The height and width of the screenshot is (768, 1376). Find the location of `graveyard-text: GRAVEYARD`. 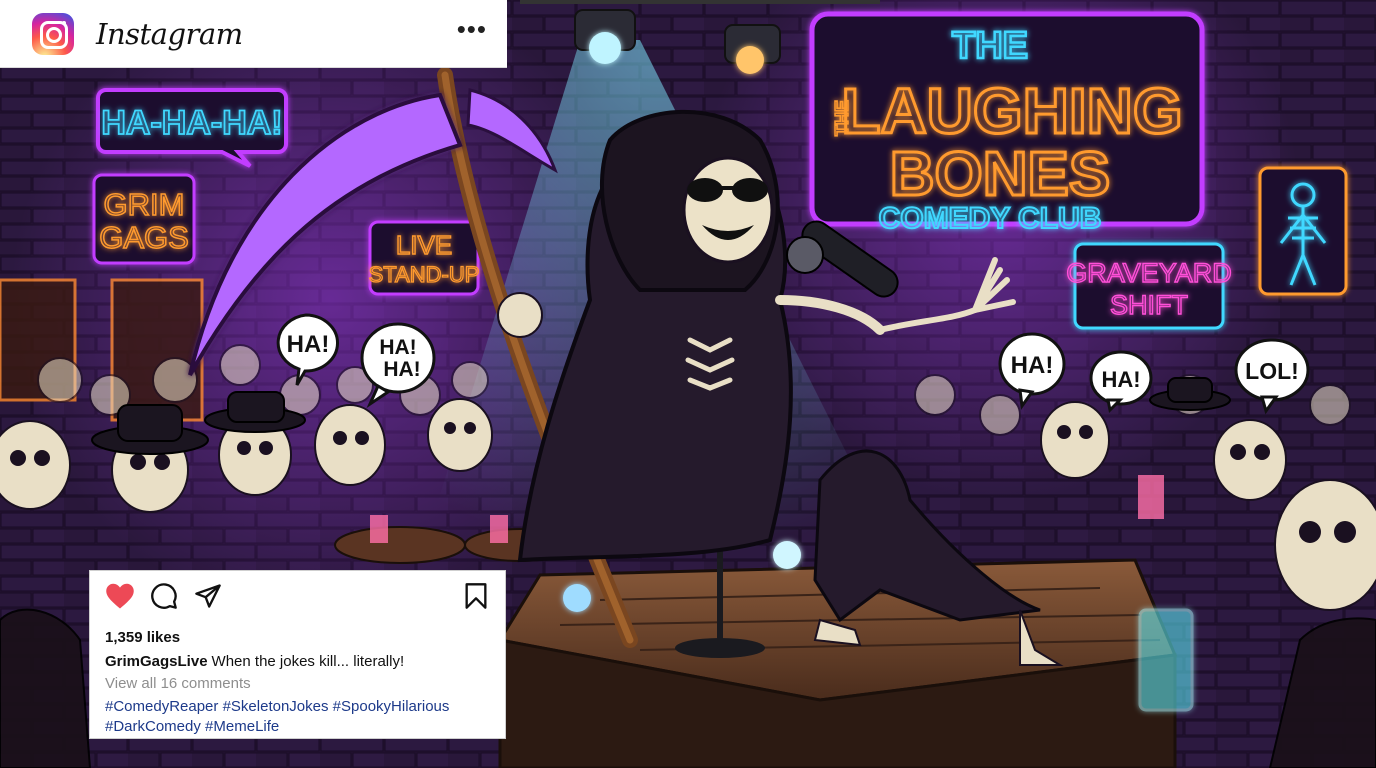

graveyard-text: GRAVEYARD is located at coordinates (1149, 273).